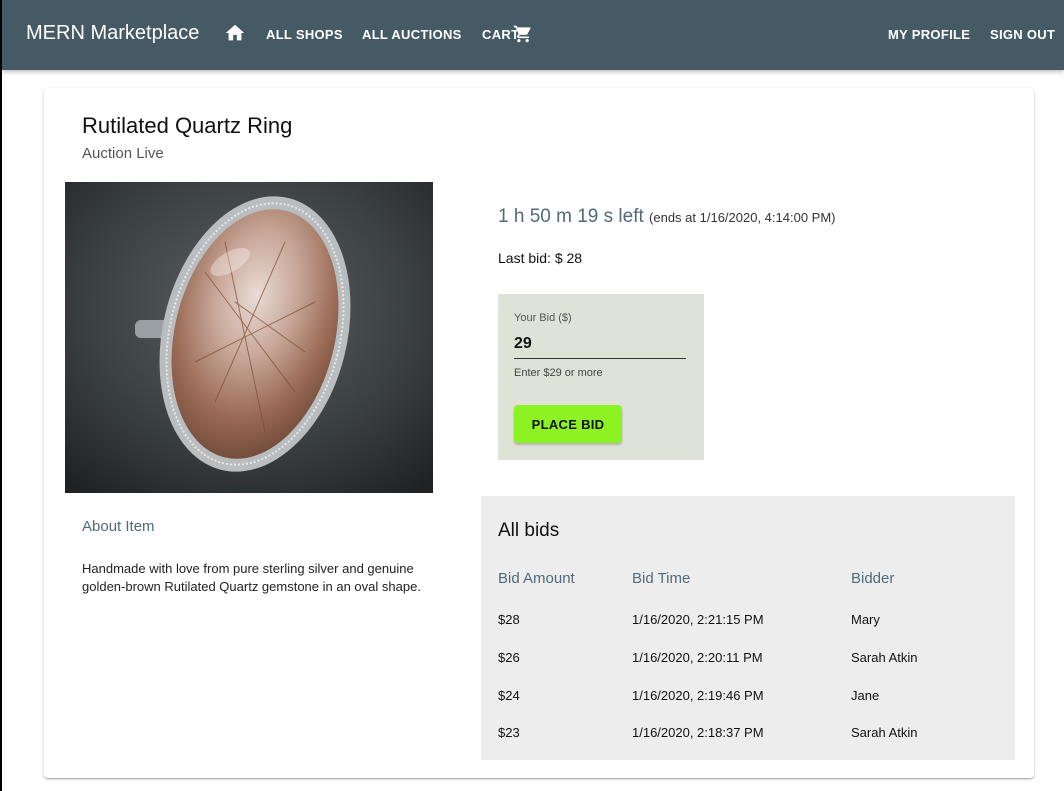 Image resolution: width=1064 pixels, height=791 pixels. I want to click on product-image, so click(249, 337).